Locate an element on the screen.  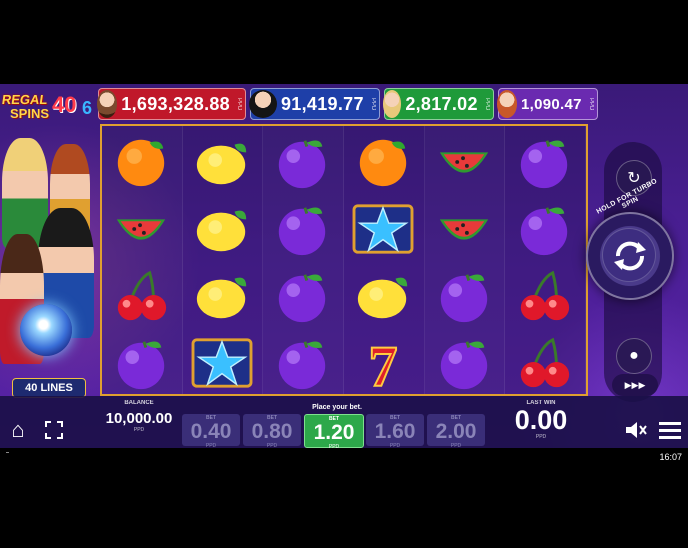
svg-text: 7 is located at coordinates (383, 363).